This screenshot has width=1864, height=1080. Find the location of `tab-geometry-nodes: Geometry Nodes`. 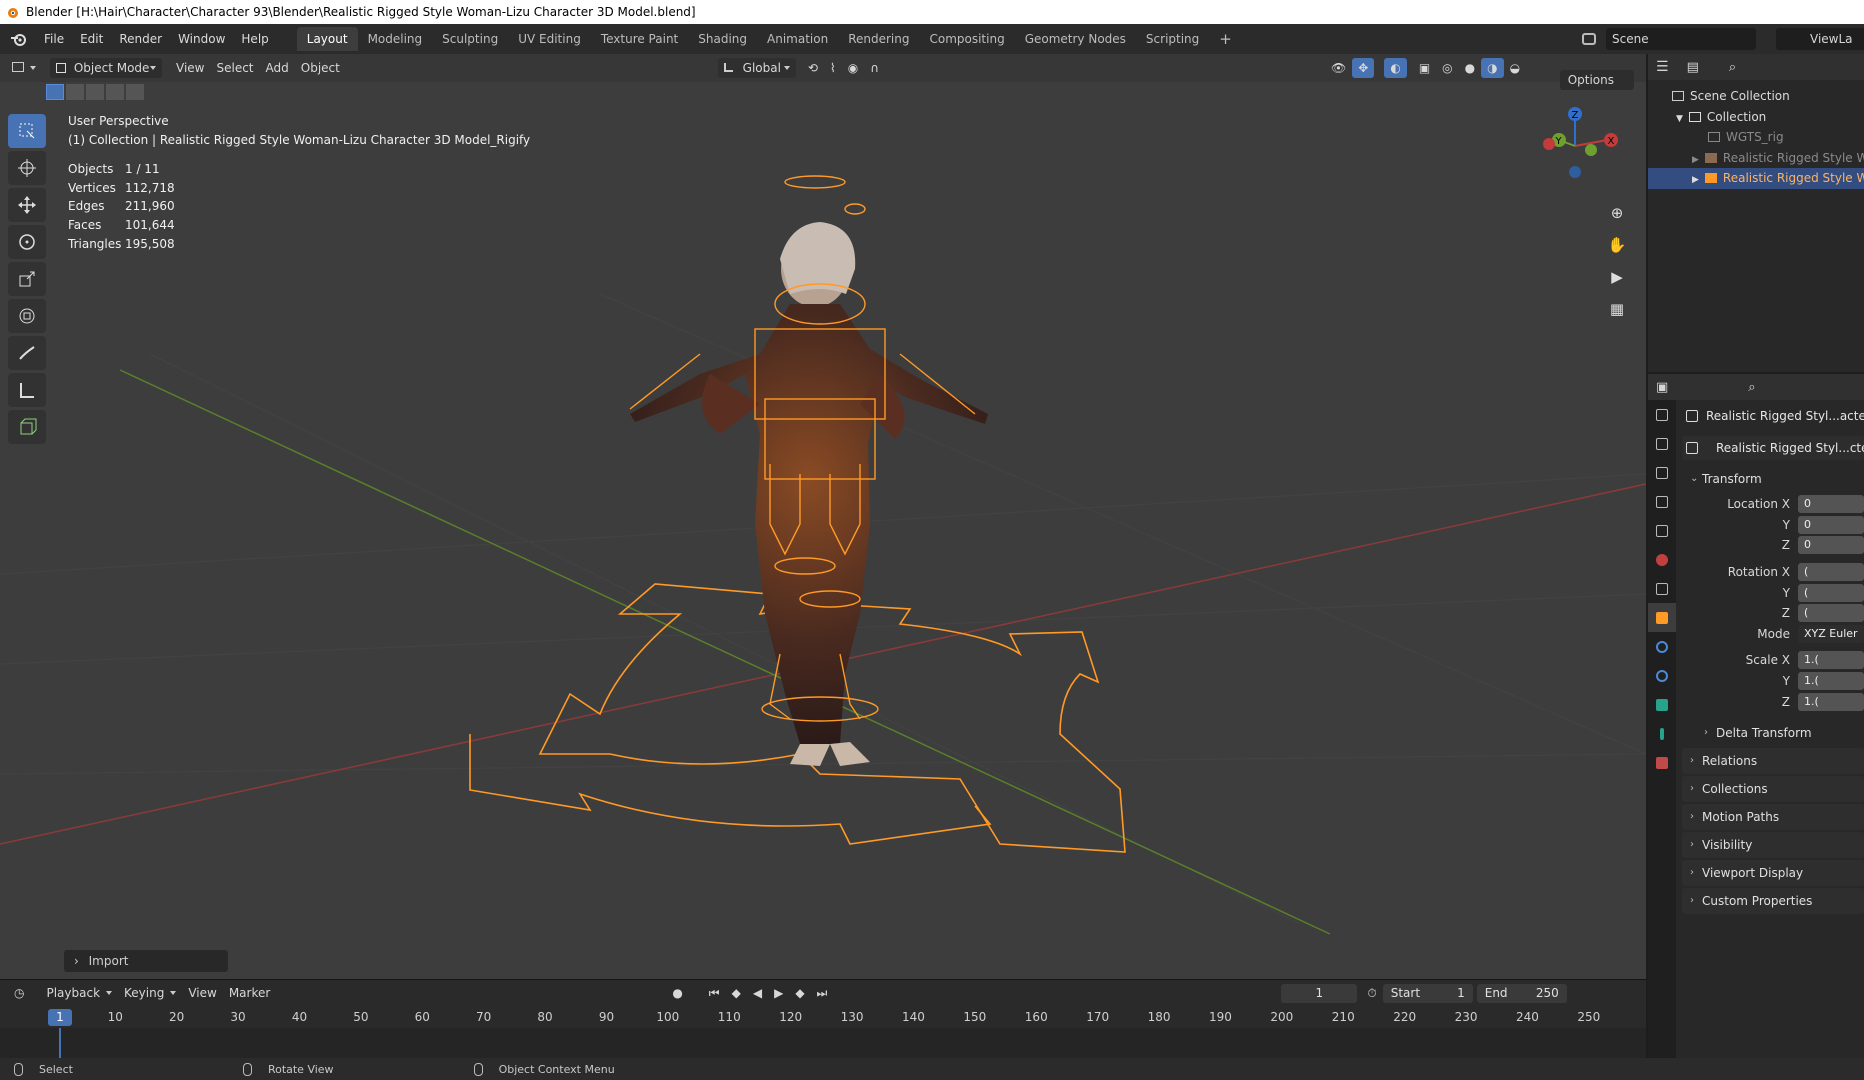

tab-geometry-nodes: Geometry Nodes is located at coordinates (1075, 39).